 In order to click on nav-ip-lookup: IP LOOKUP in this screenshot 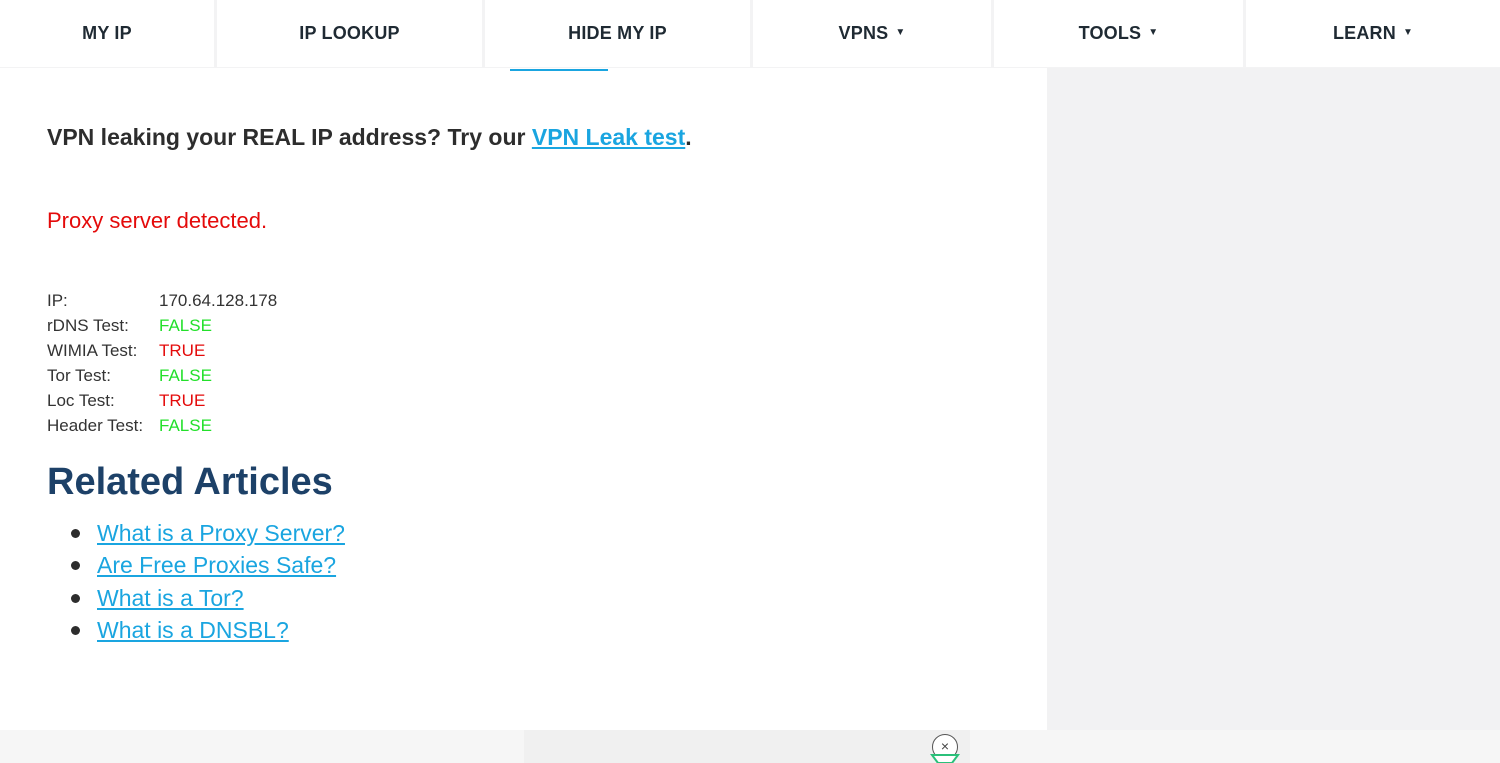, I will do `click(349, 33)`.